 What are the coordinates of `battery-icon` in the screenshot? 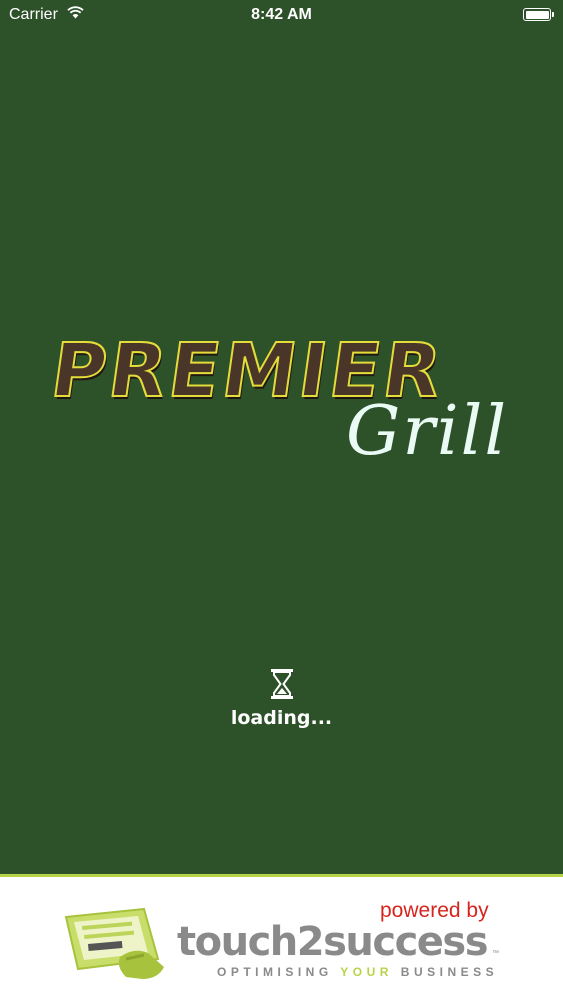 It's located at (538, 14).